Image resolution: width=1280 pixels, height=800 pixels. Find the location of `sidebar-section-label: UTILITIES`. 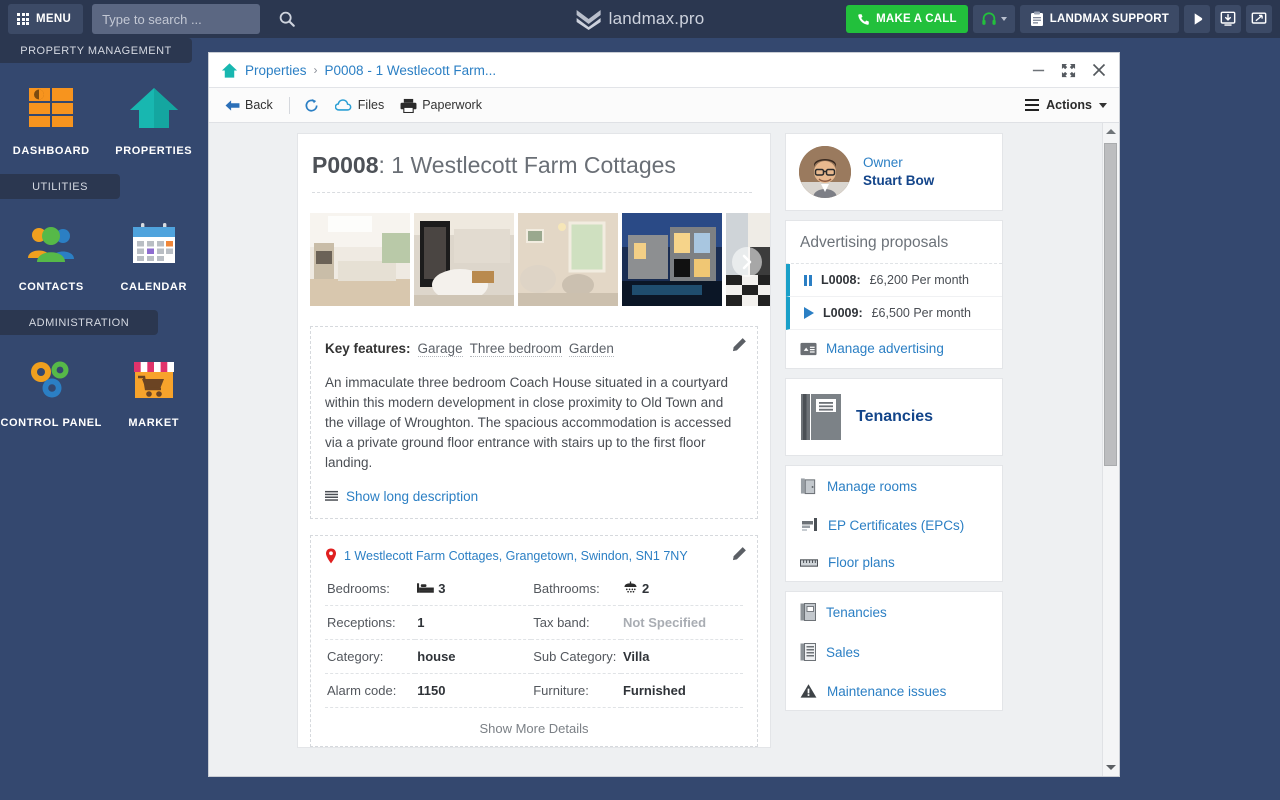

sidebar-section-label: UTILITIES is located at coordinates (60, 186).